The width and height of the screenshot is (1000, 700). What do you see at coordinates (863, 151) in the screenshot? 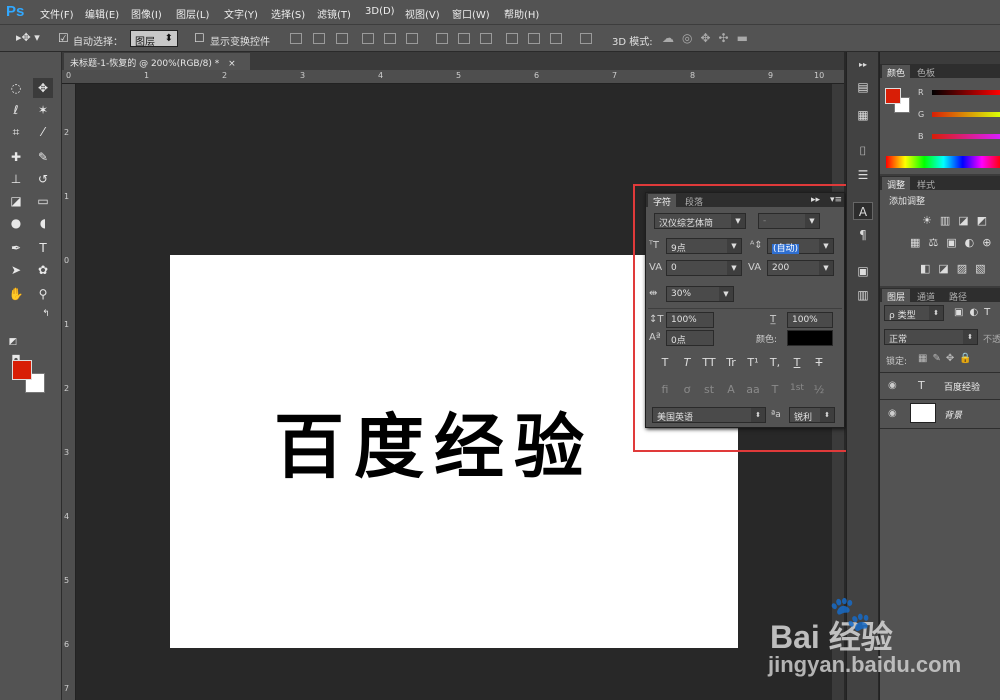
I see `brush-panel-icon: ⌷` at bounding box center [863, 151].